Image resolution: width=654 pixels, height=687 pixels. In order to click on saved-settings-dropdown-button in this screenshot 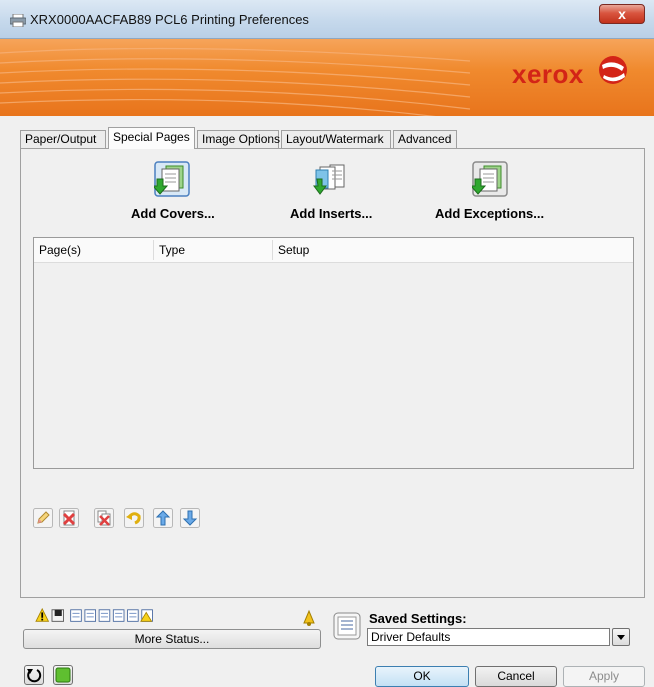, I will do `click(621, 637)`.